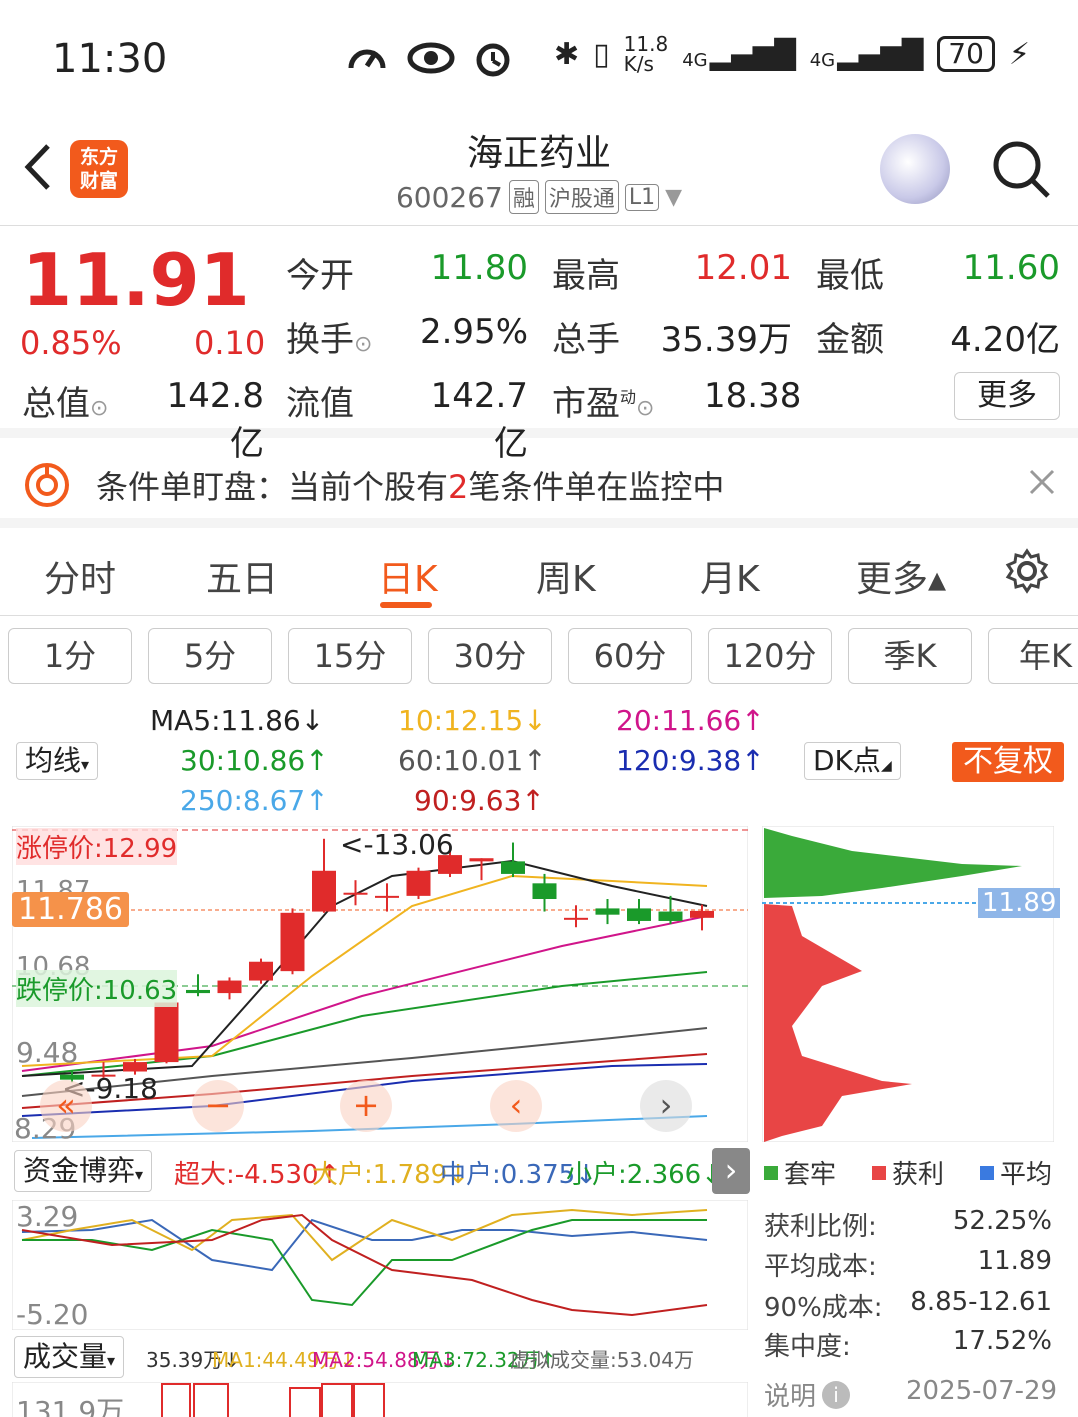  What do you see at coordinates (350, 656) in the screenshot?
I see `period-15min: 15分` at bounding box center [350, 656].